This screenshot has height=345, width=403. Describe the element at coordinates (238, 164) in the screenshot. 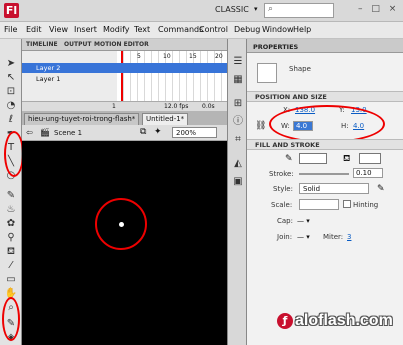

I see `motion-presets-icon: ◭` at that location.